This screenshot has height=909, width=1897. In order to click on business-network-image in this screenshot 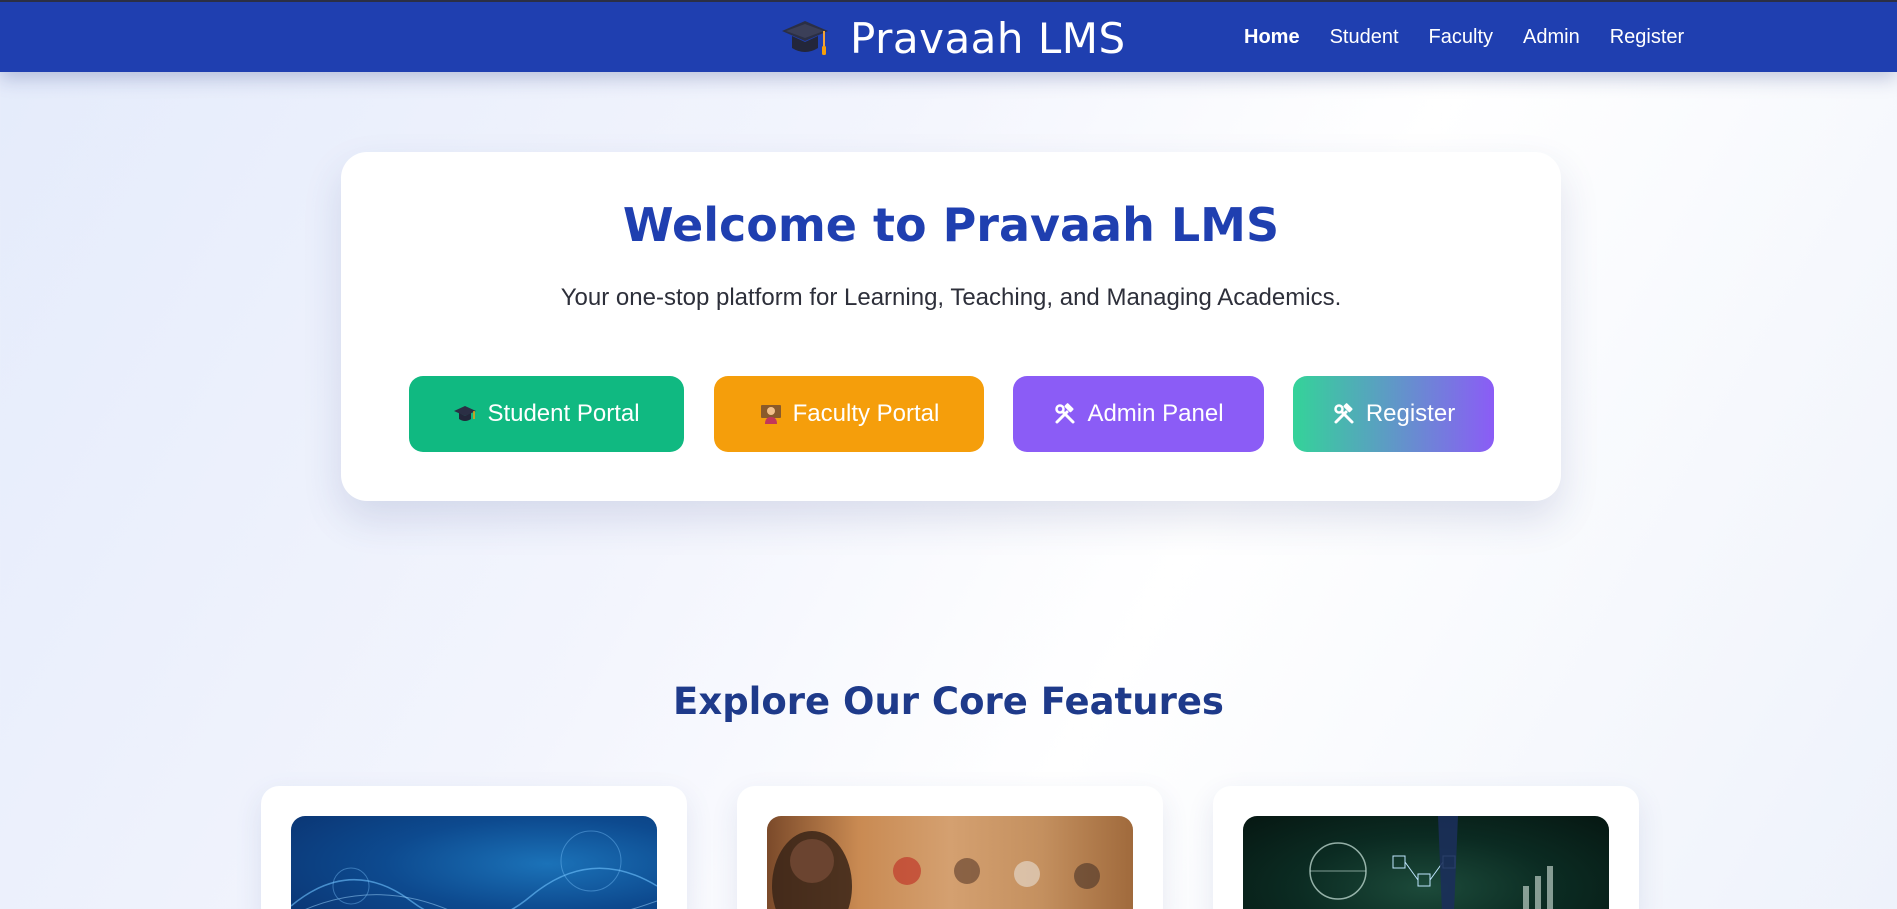, I will do `click(1426, 862)`.